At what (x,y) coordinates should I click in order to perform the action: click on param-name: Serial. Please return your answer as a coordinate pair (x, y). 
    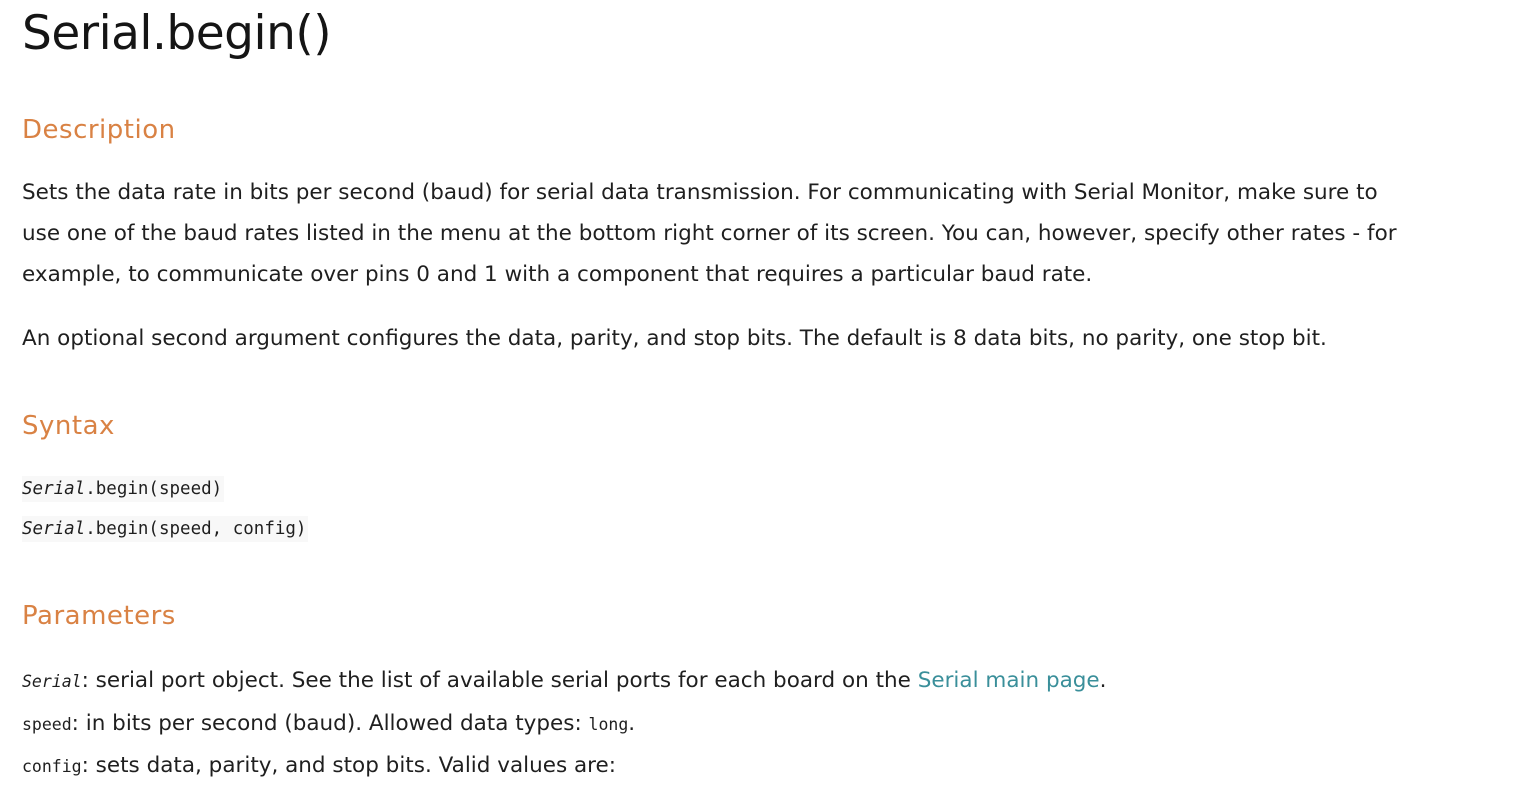
    Looking at the image, I should click on (52, 681).